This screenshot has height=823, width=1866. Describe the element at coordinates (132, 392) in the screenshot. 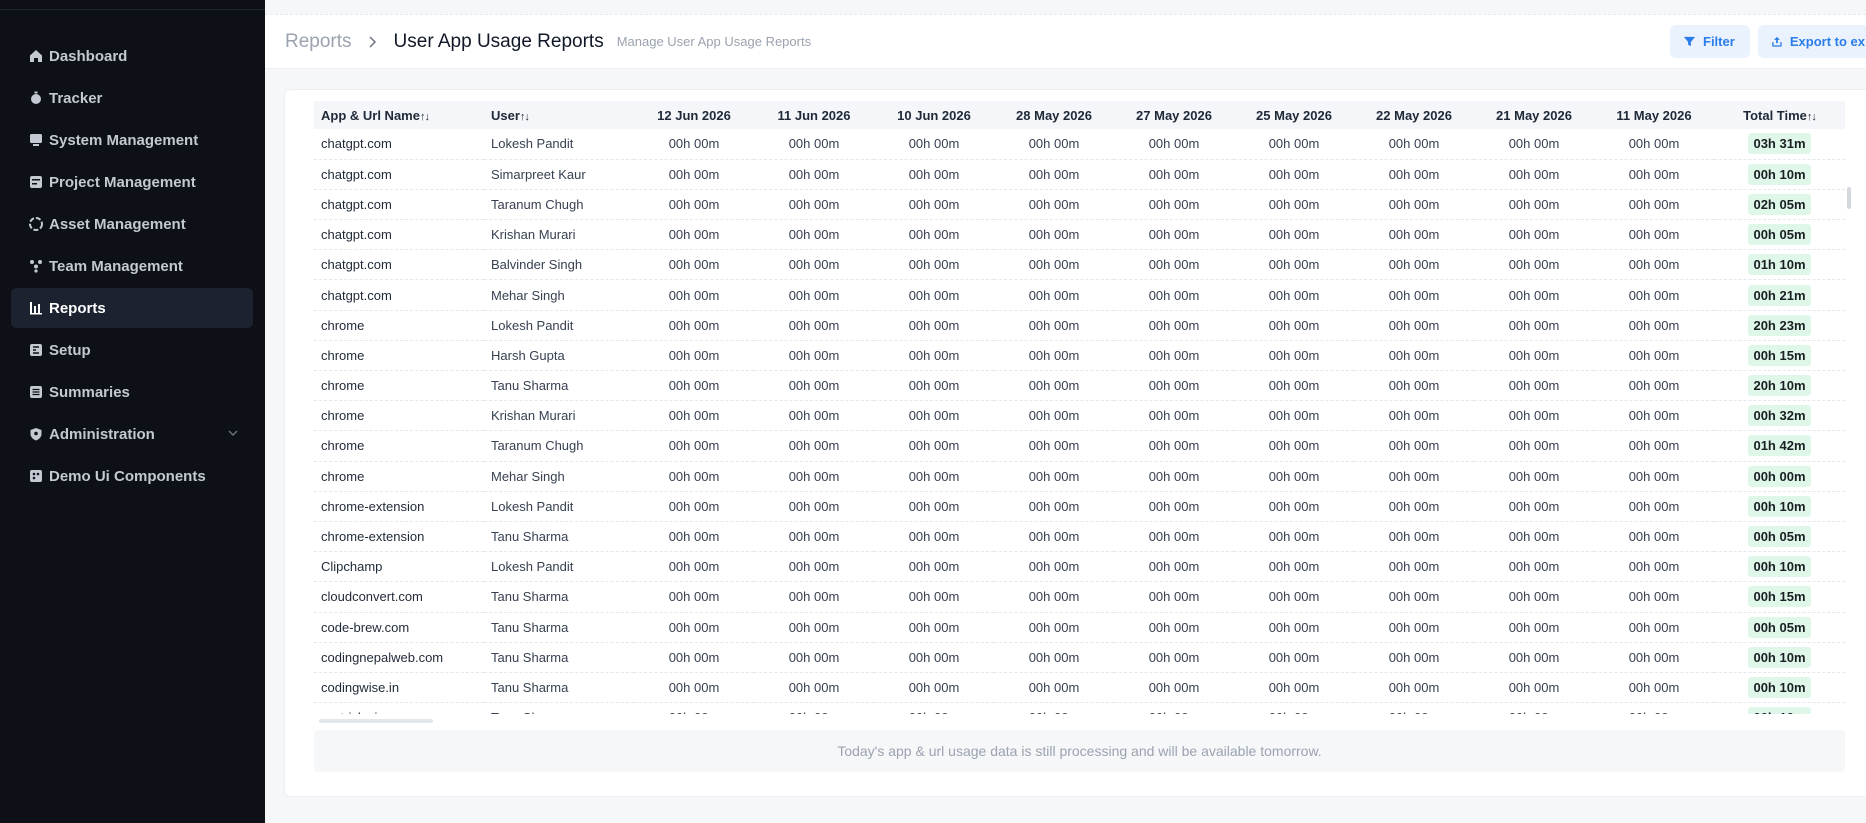

I see `sidebar-item-summaries: Summaries` at that location.